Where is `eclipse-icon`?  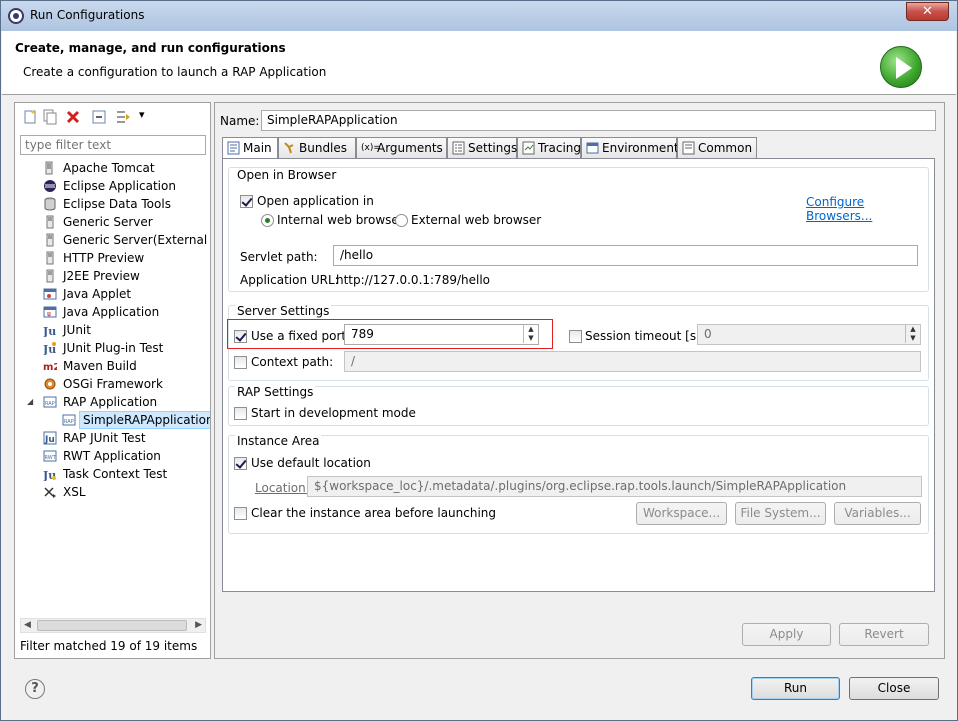 eclipse-icon is located at coordinates (16, 16).